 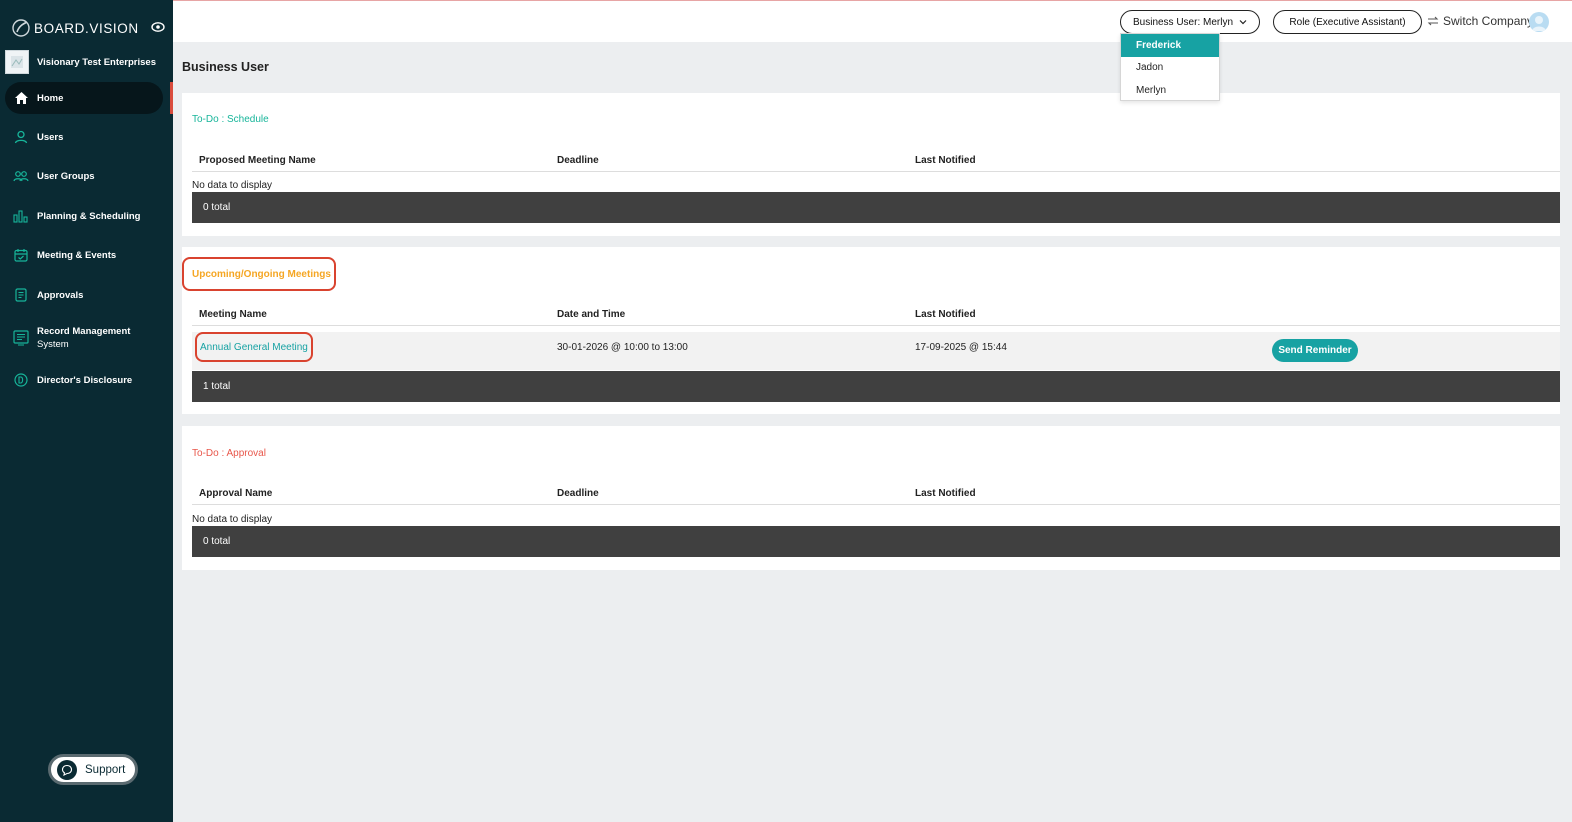 I want to click on dropdown-option-frederick: Frederick, so click(x=1170, y=45).